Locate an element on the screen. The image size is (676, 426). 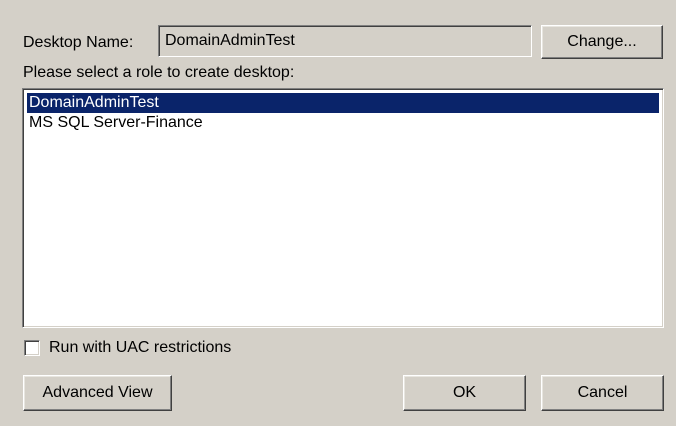
uac-checkbox-label: Run with UAC restrictions is located at coordinates (140, 348).